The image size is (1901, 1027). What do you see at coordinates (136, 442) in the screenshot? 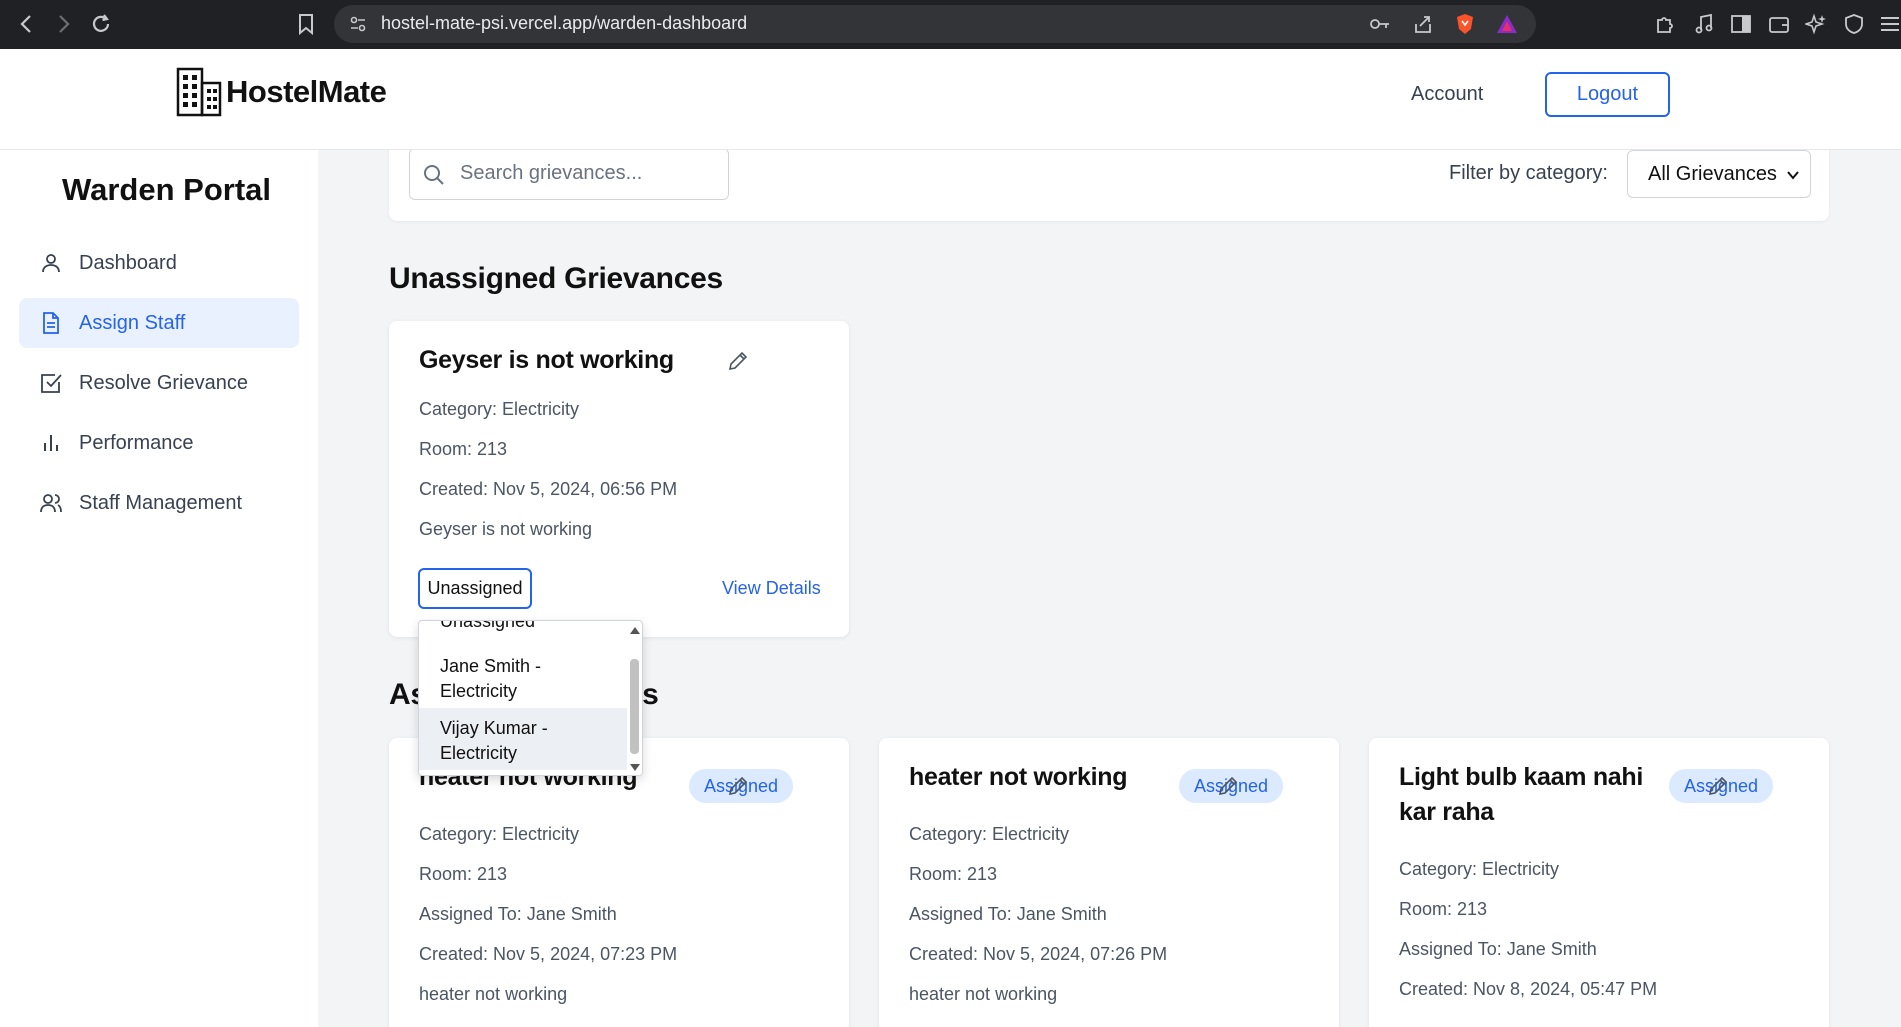
I see `sidebar-item-label: Performance` at bounding box center [136, 442].